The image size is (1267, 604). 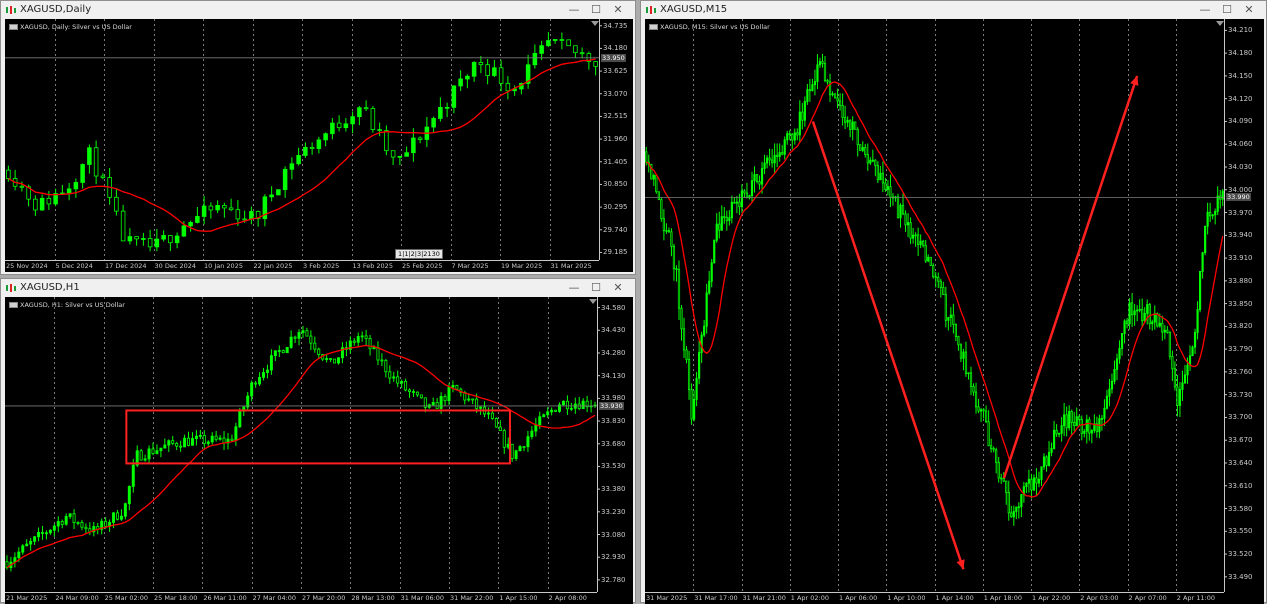 What do you see at coordinates (615, 139) in the screenshot?
I see `price-axis-label: 31.960` at bounding box center [615, 139].